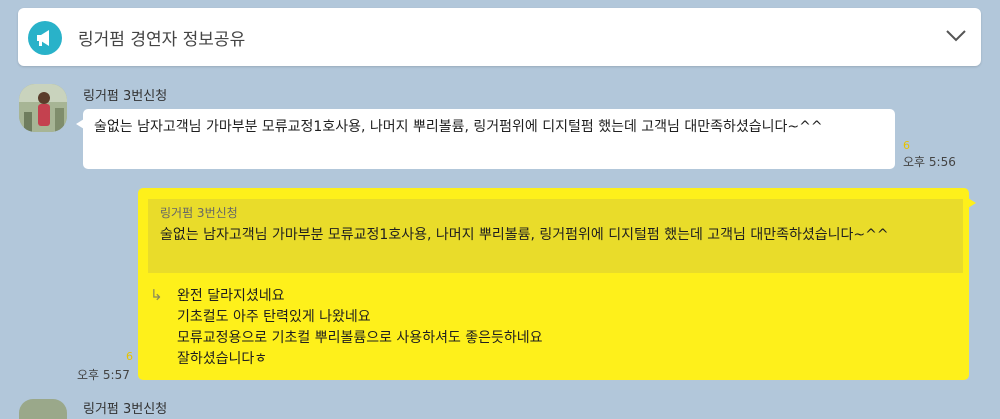 This screenshot has width=1000, height=419. Describe the element at coordinates (929, 162) in the screenshot. I see `message-time: 오후 5:56` at that location.